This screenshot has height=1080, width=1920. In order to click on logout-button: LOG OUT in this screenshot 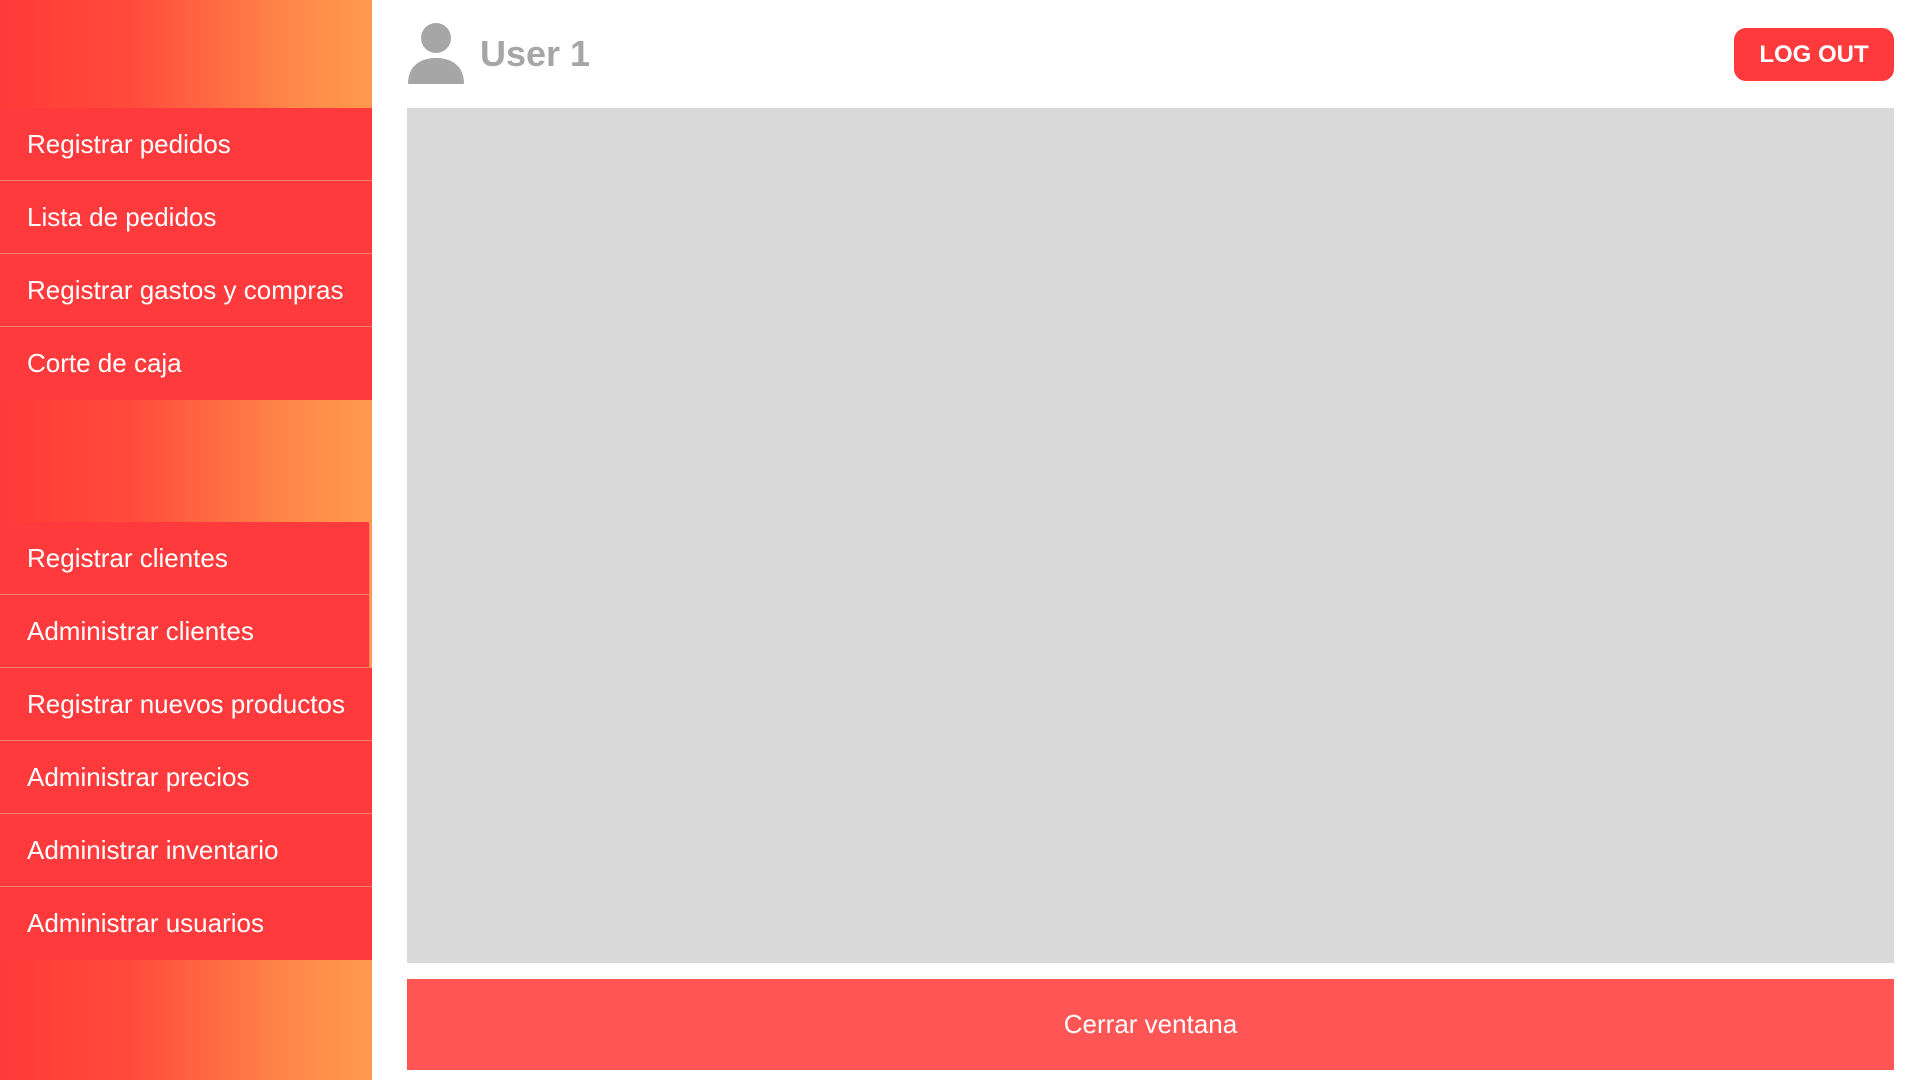, I will do `click(1814, 54)`.